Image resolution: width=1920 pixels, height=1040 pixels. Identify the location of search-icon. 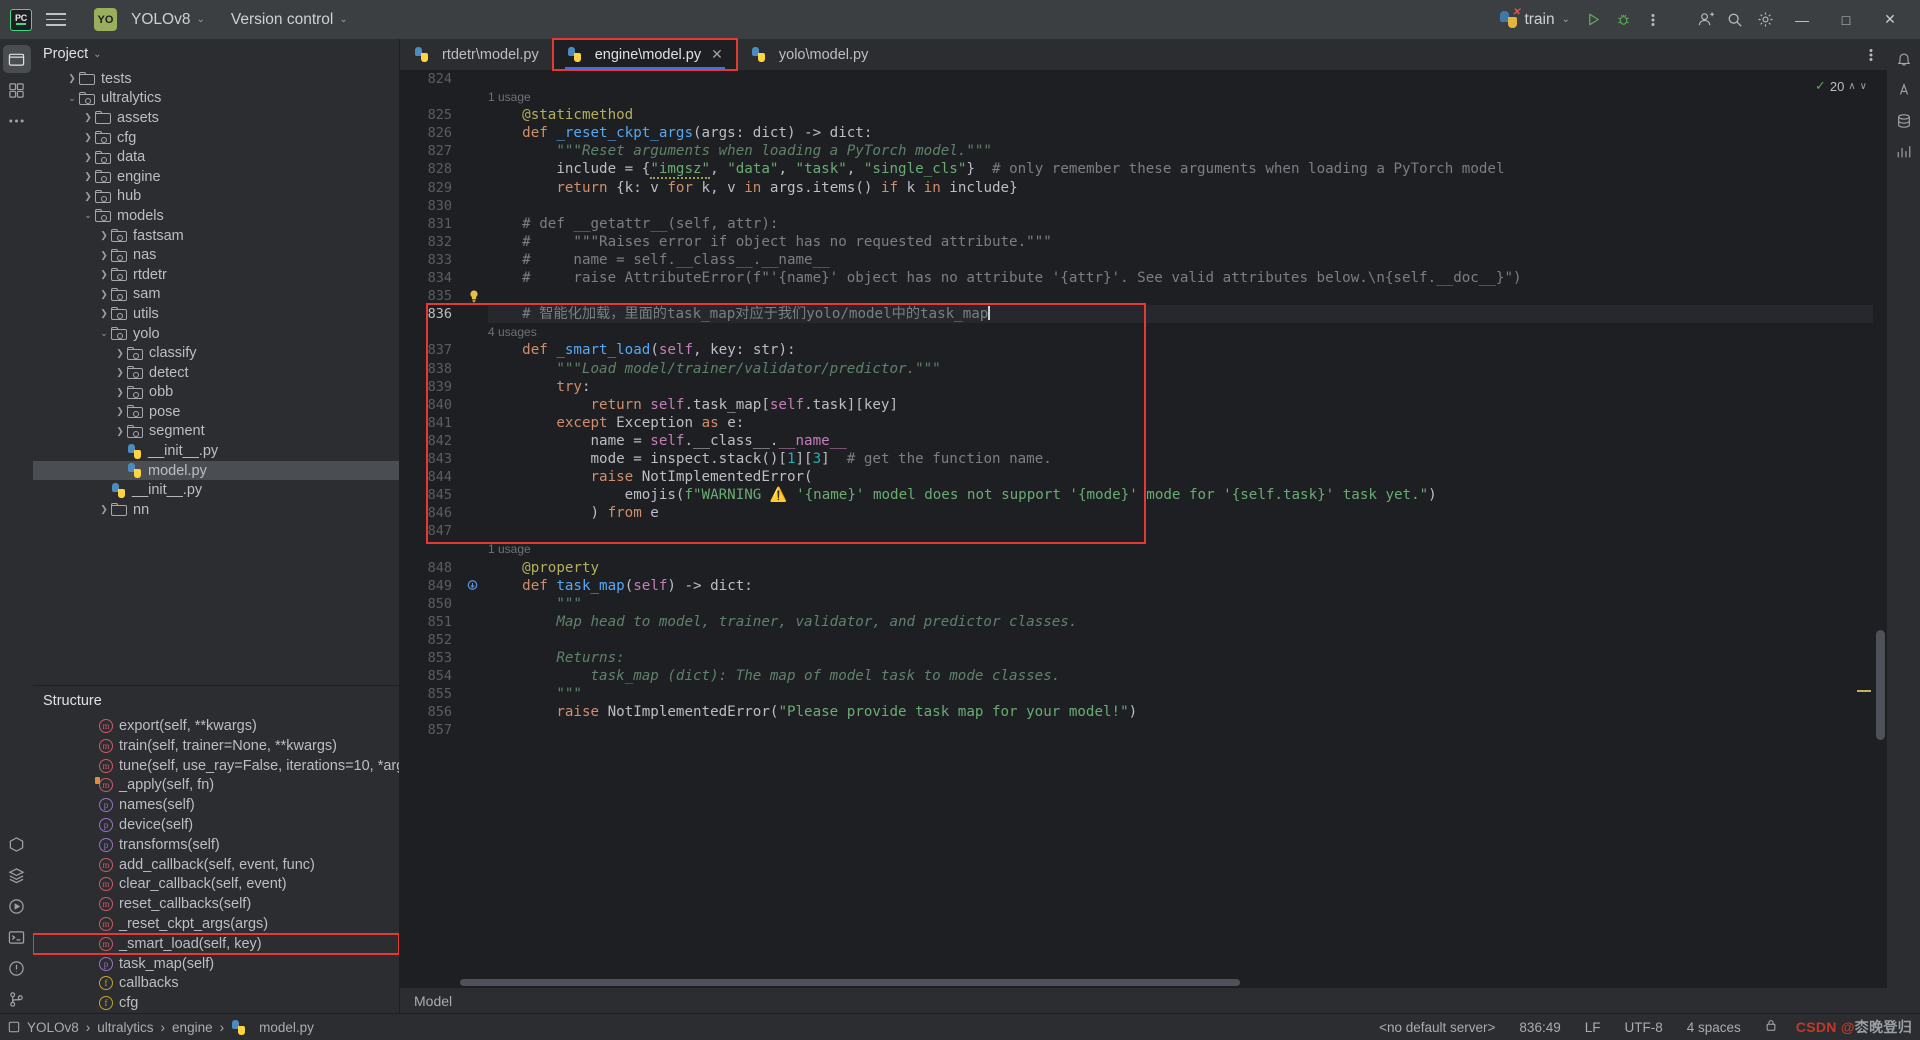
(1735, 20).